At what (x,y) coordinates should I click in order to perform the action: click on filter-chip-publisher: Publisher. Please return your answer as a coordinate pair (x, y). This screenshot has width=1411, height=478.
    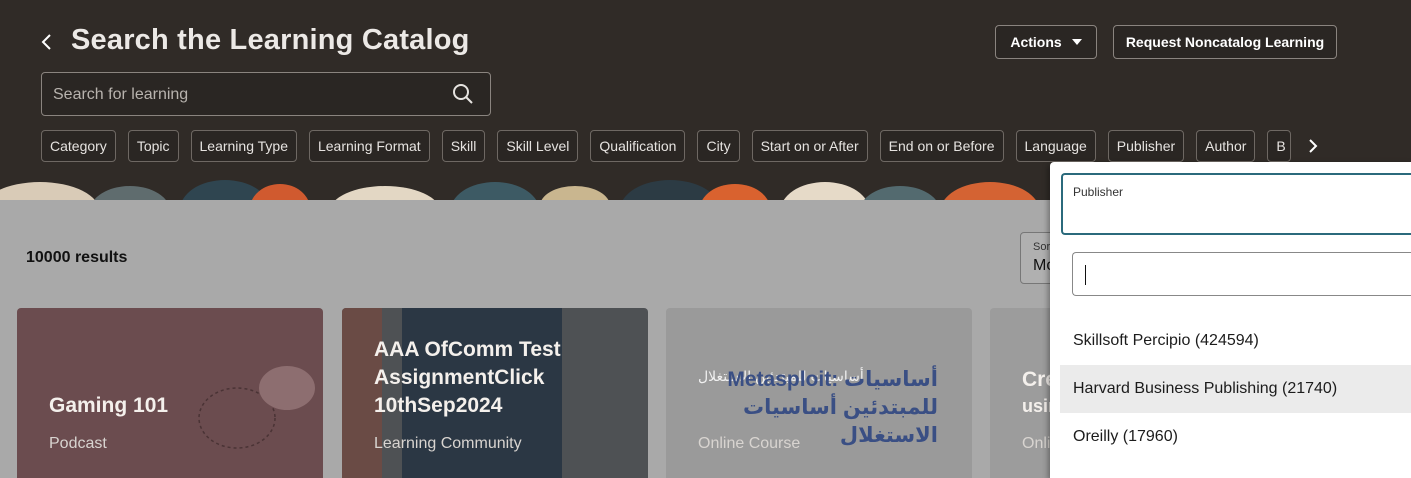
    Looking at the image, I should click on (1146, 146).